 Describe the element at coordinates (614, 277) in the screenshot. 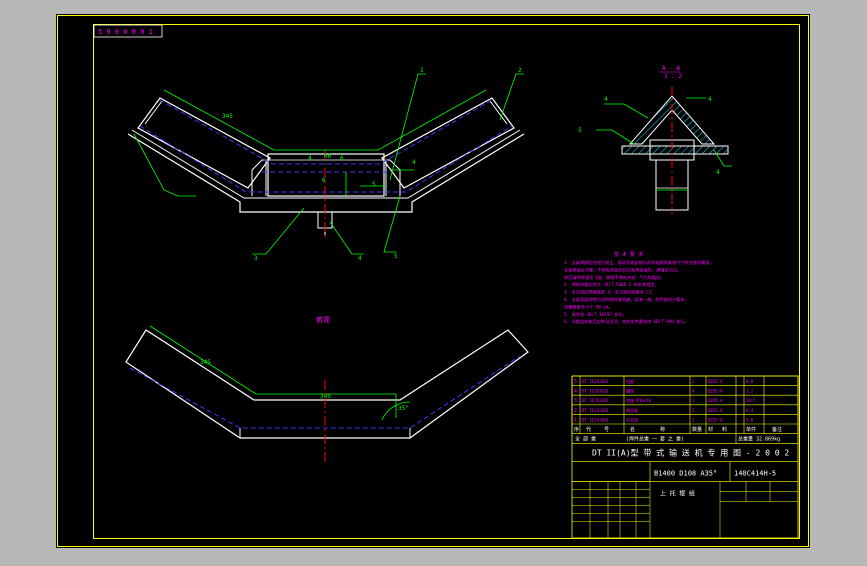

I see `note-line: 焊后清除焊渣及飞溅，焊缝不得有夹渣、气孔和裂纹。` at that location.